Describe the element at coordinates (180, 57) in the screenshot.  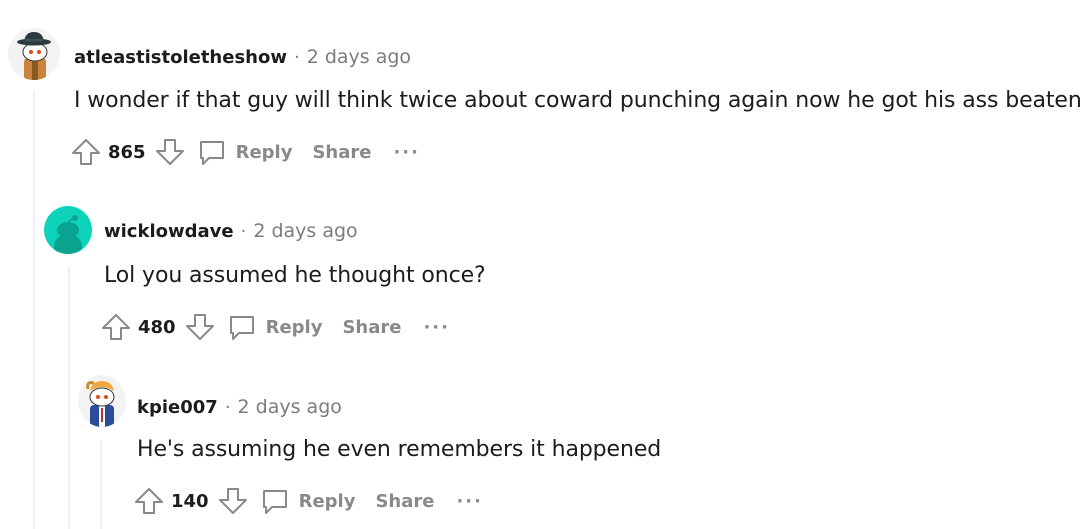
I see `author-name: atleastistoletheshow` at that location.